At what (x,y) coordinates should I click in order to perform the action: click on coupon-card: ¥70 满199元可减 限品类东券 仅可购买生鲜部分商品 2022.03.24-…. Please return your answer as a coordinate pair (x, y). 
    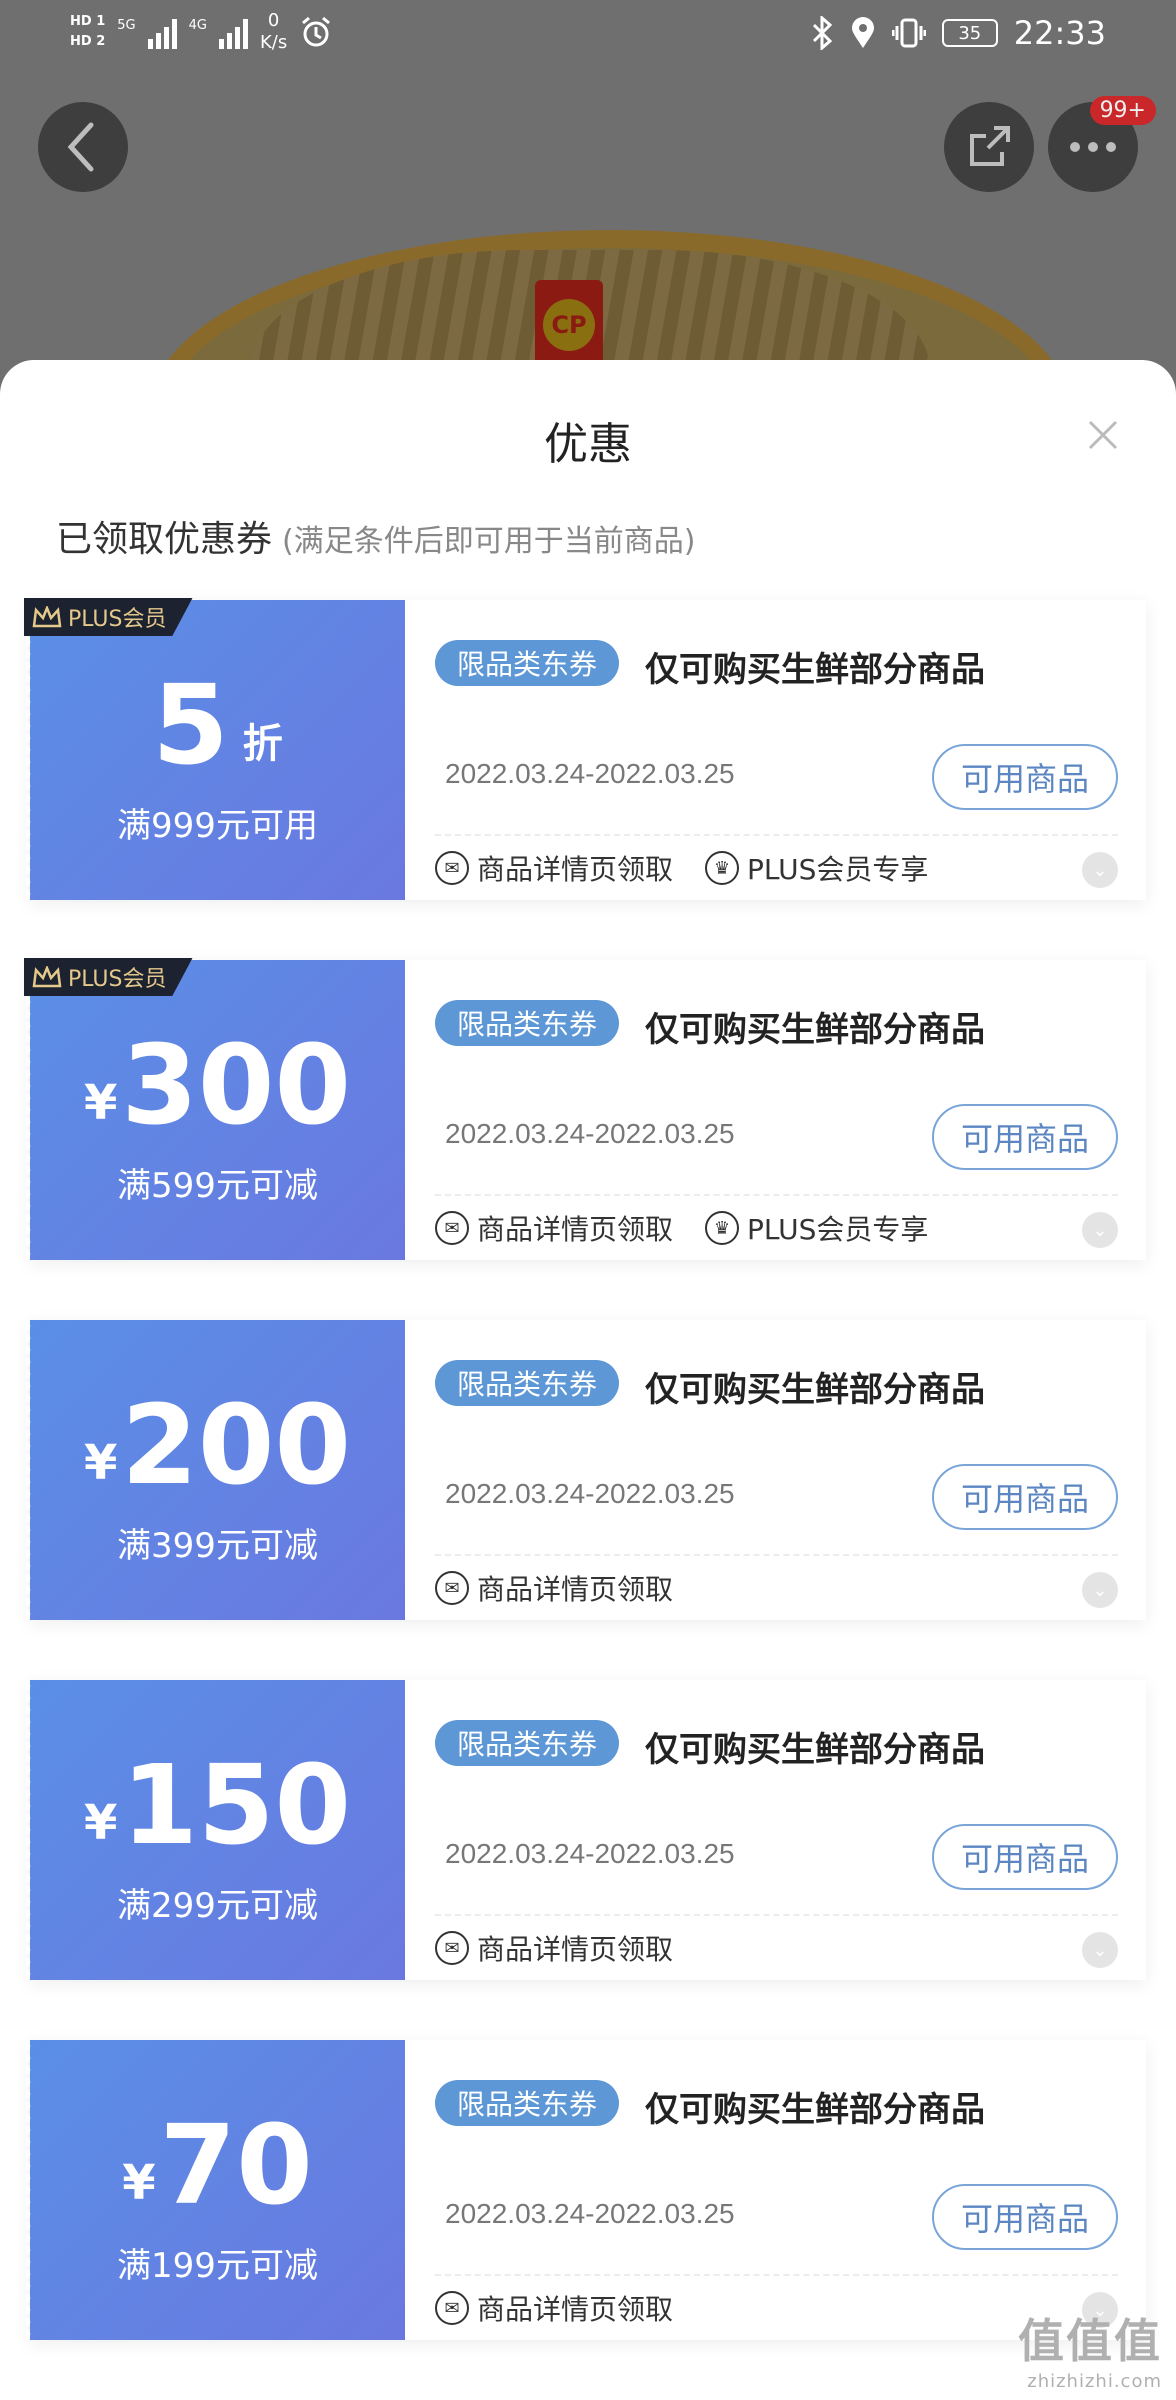
    Looking at the image, I should click on (586, 2190).